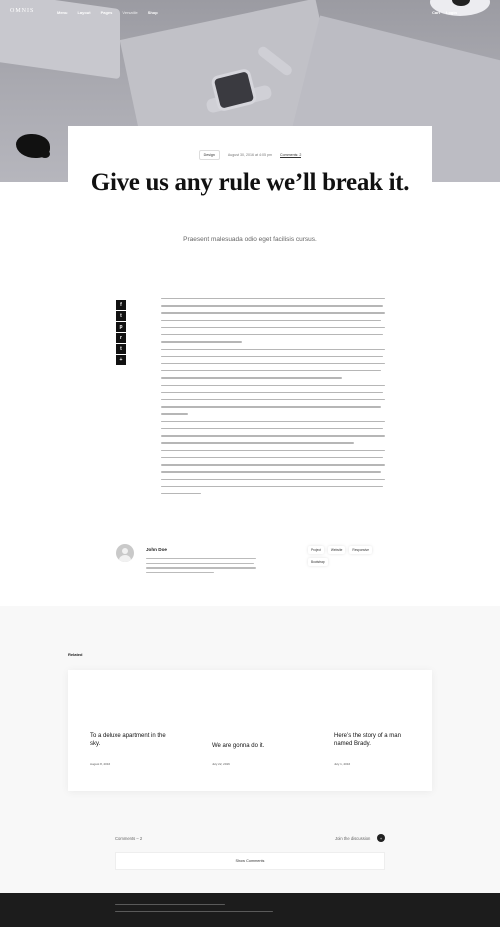 The width and height of the screenshot is (500, 927). I want to click on twitter-icon: t, so click(121, 316).